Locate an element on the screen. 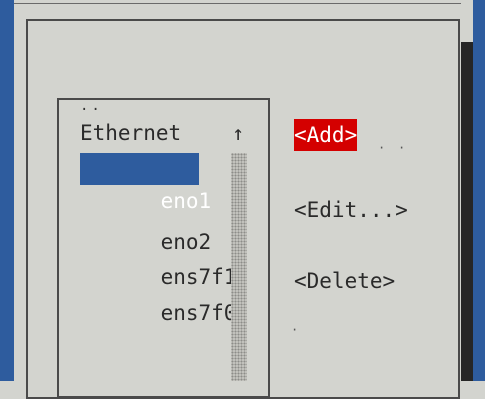  delete-button: <Delete> is located at coordinates (344, 281).